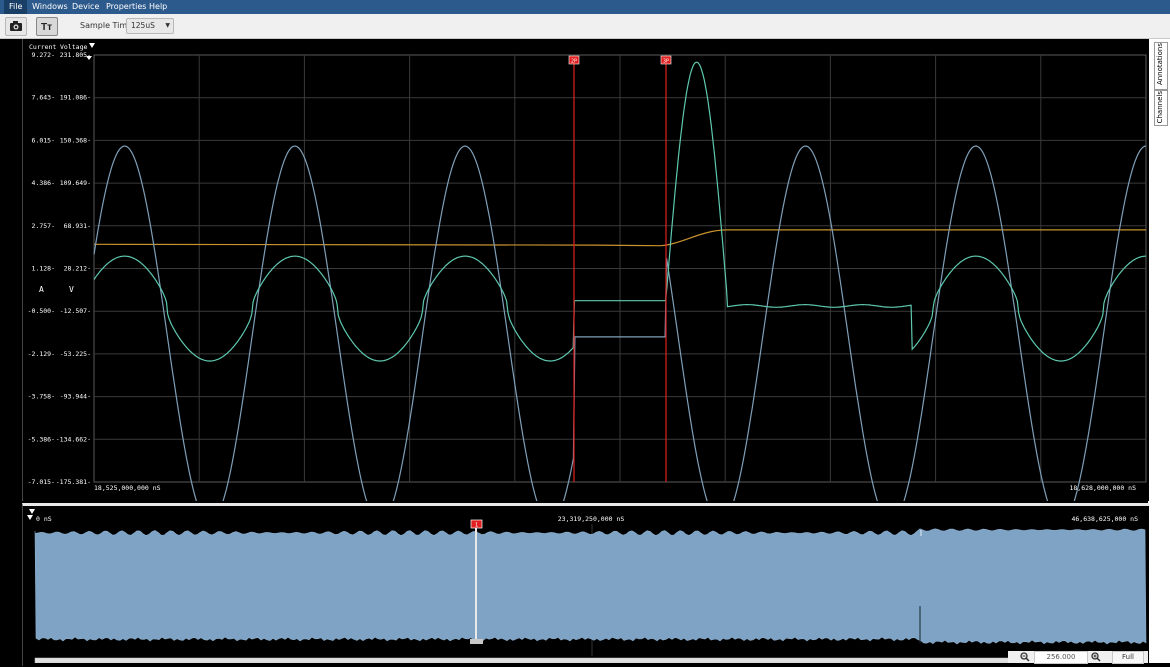  I want to click on marker-flag-label: 3P, so click(666, 62).